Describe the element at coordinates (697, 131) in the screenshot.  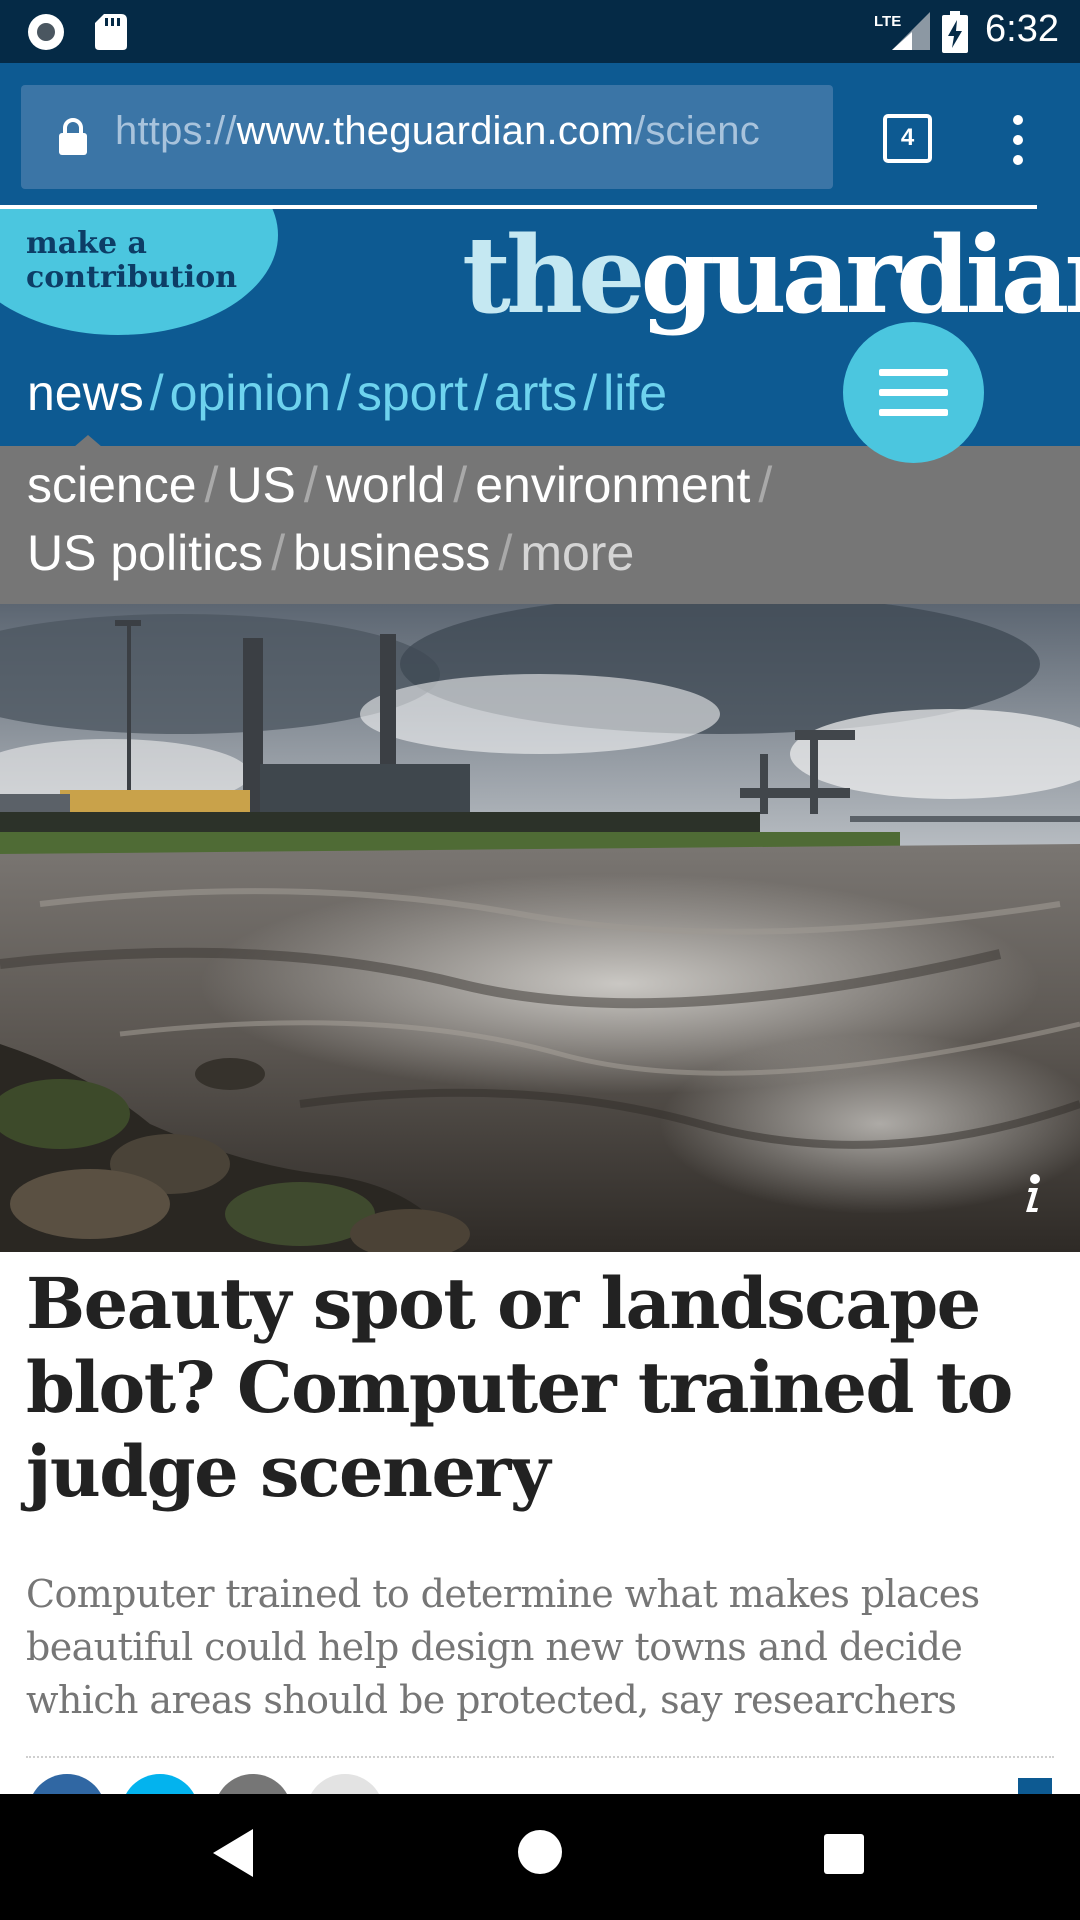
I see `url-path: /scienc` at that location.